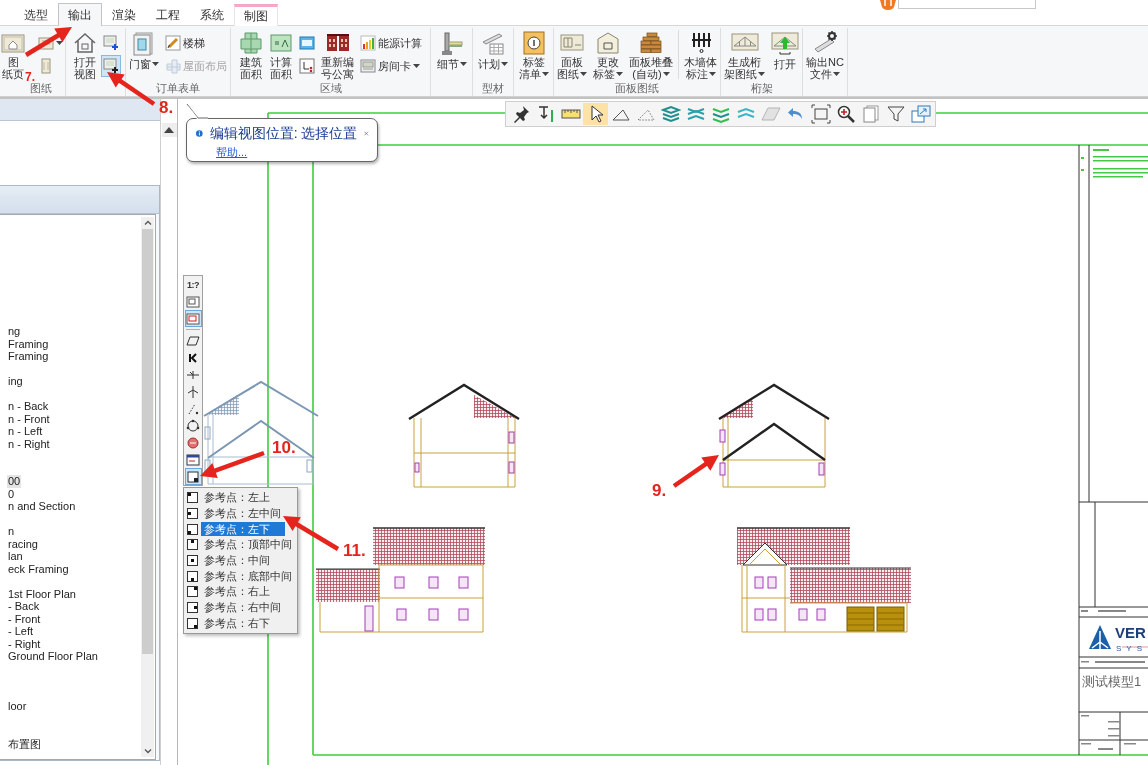 This screenshot has width=1148, height=765. Describe the element at coordinates (785, 54) in the screenshot. I see `ribbon-button: 打开` at that location.